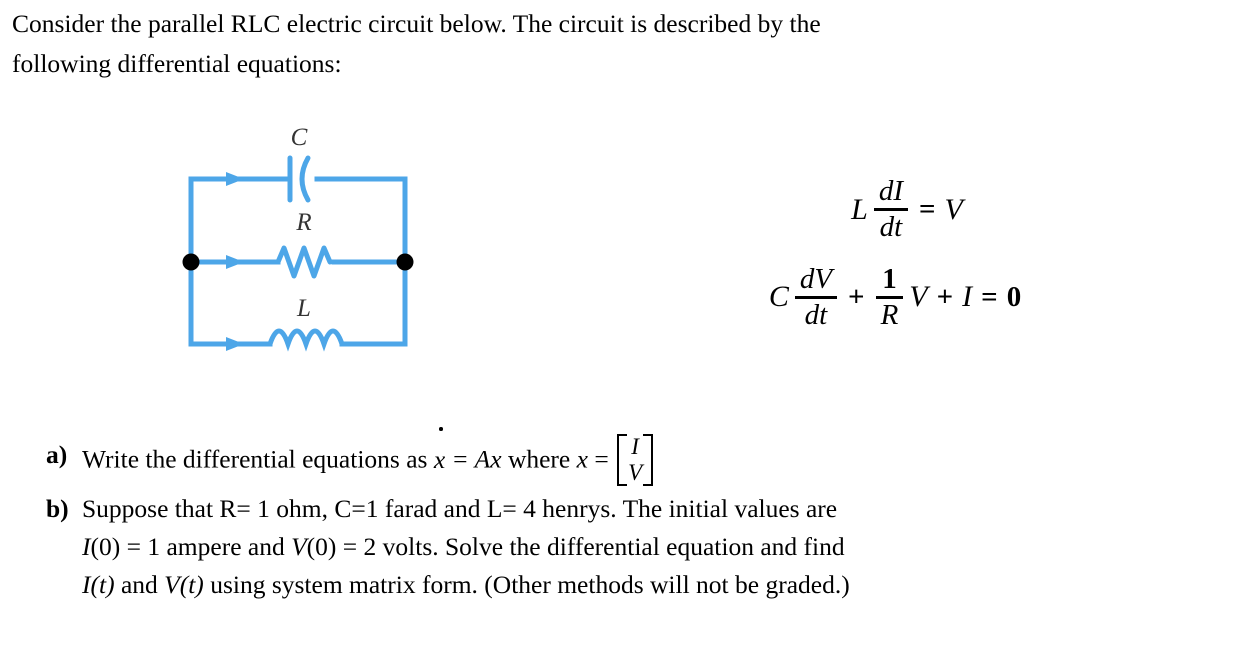 This screenshot has width=1260, height=656. What do you see at coordinates (967, 297) in the screenshot?
I see `eq2-term3: I` at bounding box center [967, 297].